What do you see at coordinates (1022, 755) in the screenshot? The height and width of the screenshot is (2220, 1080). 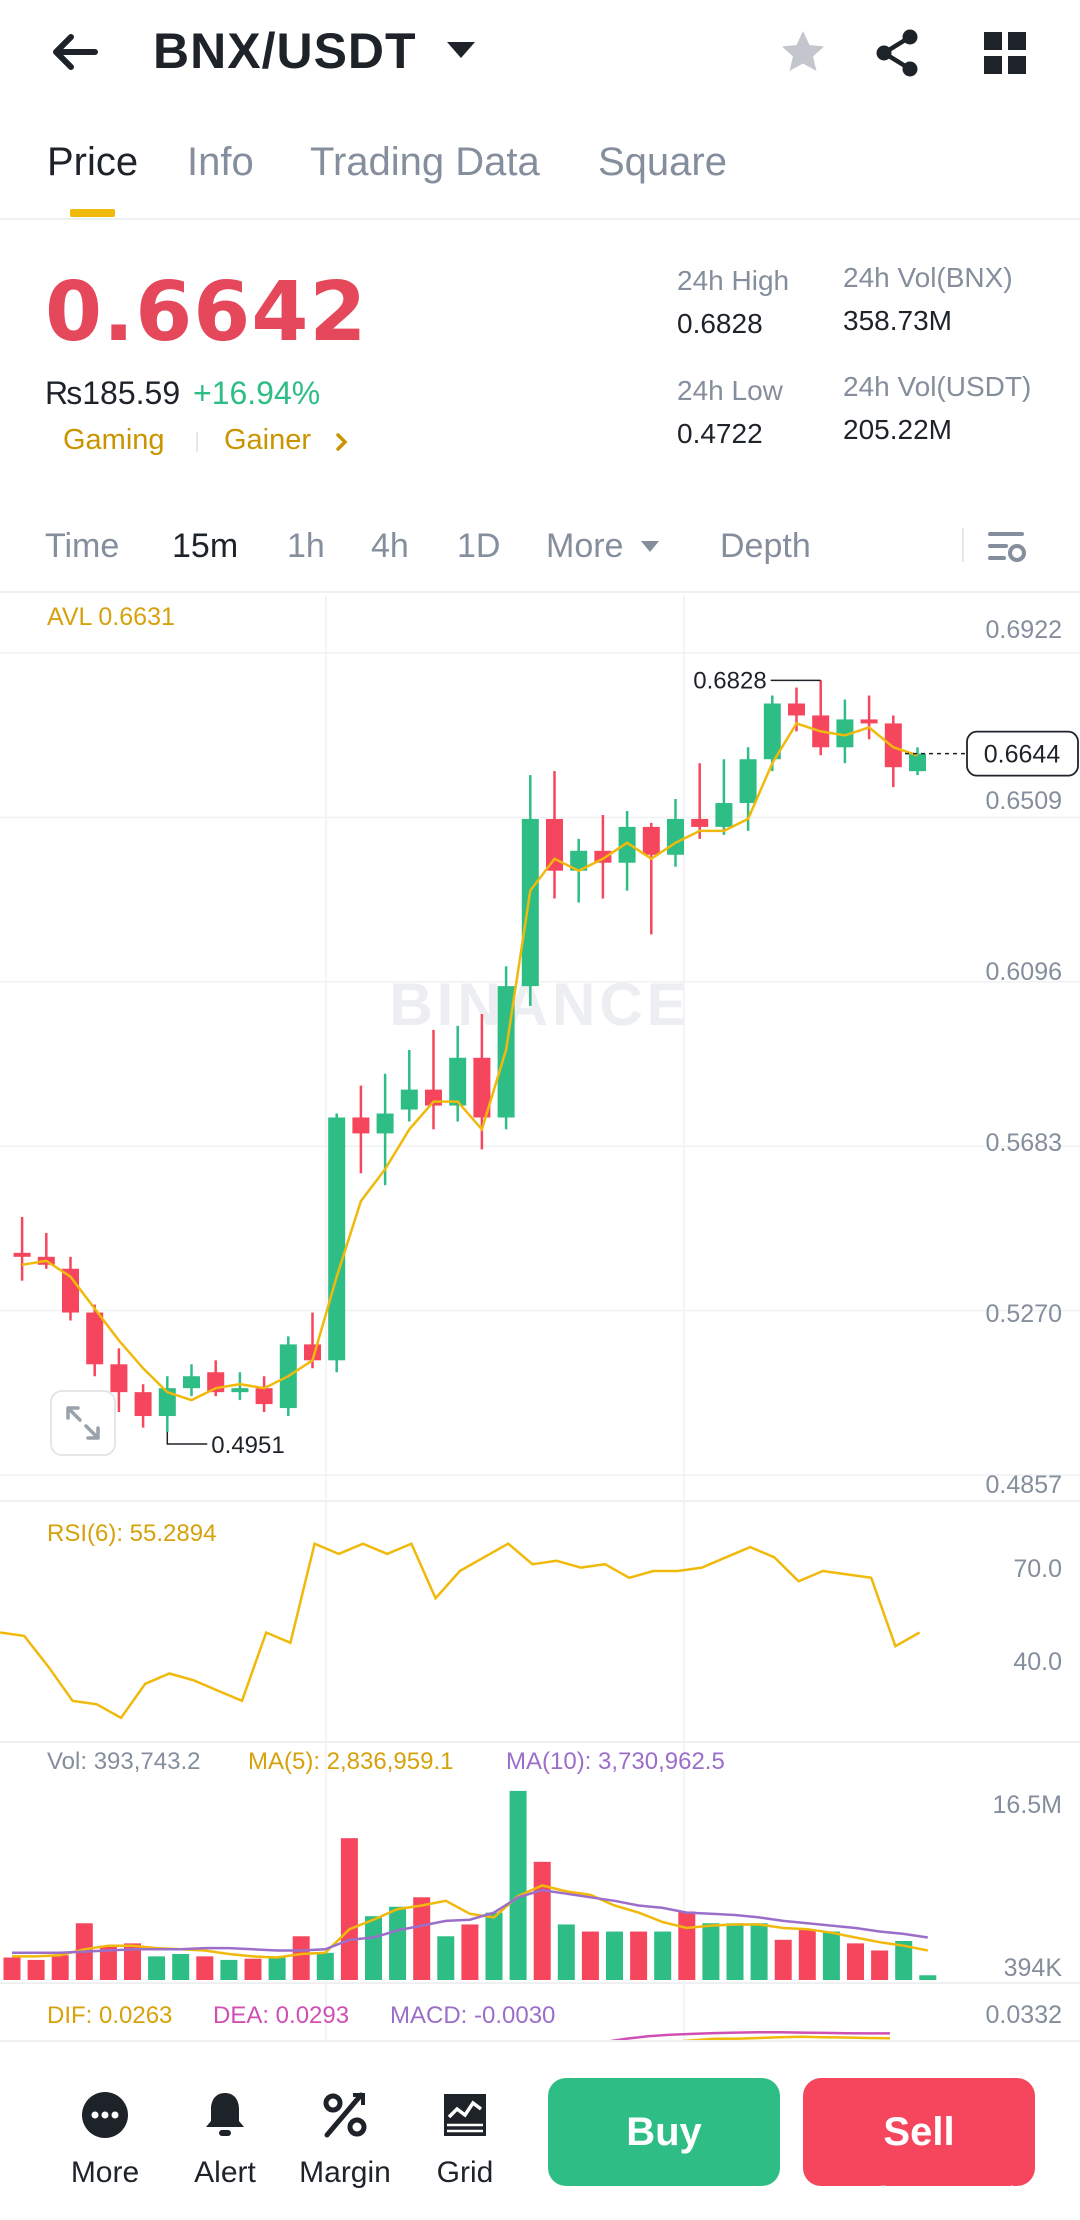 I see `current-price-label: 0.6644` at bounding box center [1022, 755].